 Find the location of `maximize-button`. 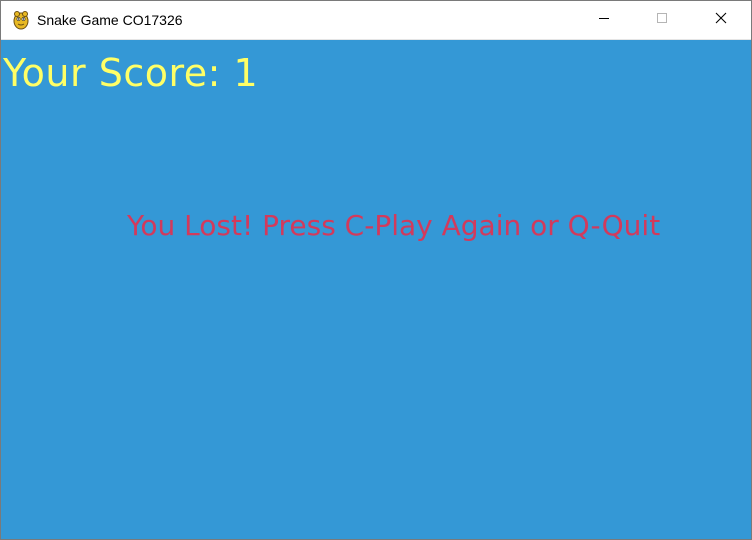

maximize-button is located at coordinates (662, 20).